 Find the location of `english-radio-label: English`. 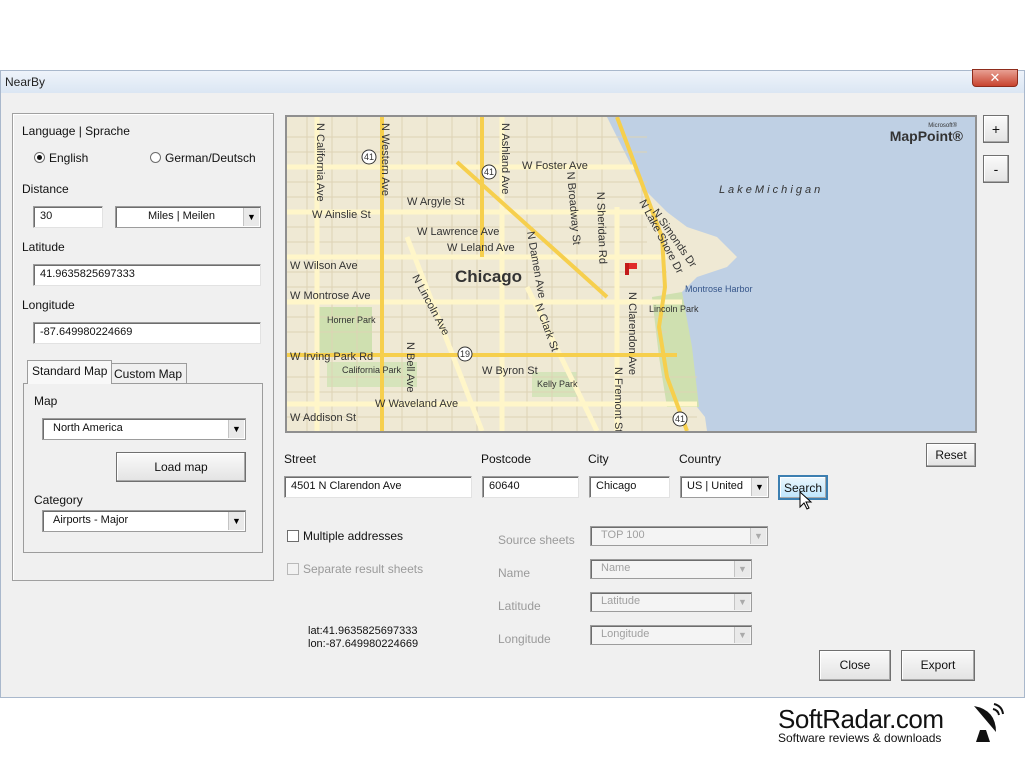

english-radio-label: English is located at coordinates (68, 158).